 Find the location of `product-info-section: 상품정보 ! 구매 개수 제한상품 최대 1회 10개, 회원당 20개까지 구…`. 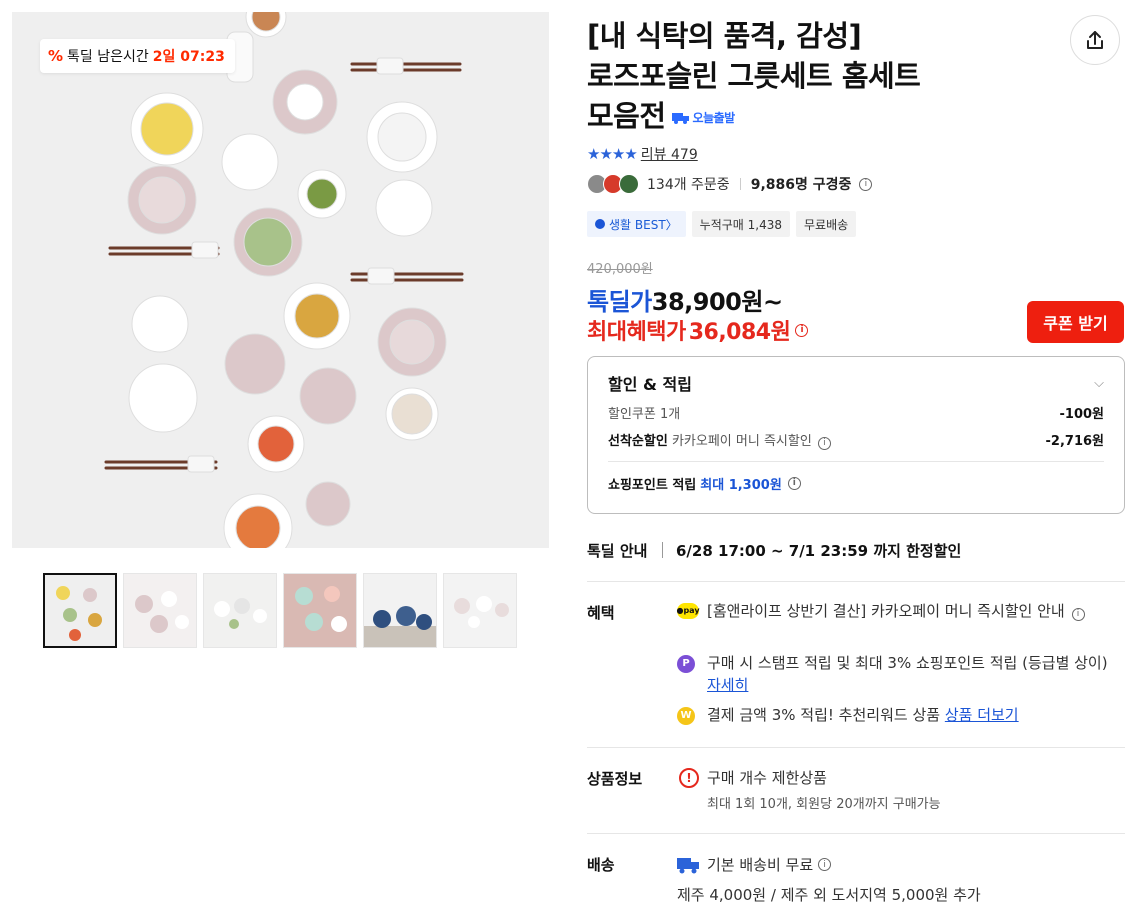

product-info-section: 상품정보 ! 구매 개수 제한상품 최대 1회 10개, 회원당 20개까지 구… is located at coordinates (856, 791).